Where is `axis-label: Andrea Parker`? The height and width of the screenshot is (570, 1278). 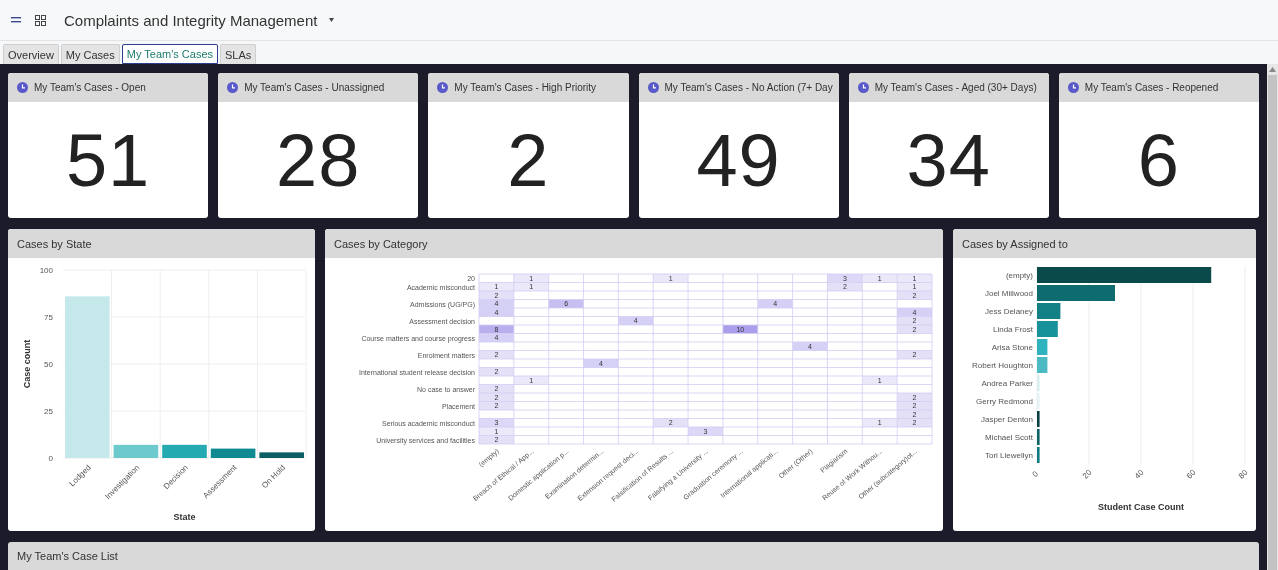
axis-label: Andrea Parker is located at coordinates (1007, 383).